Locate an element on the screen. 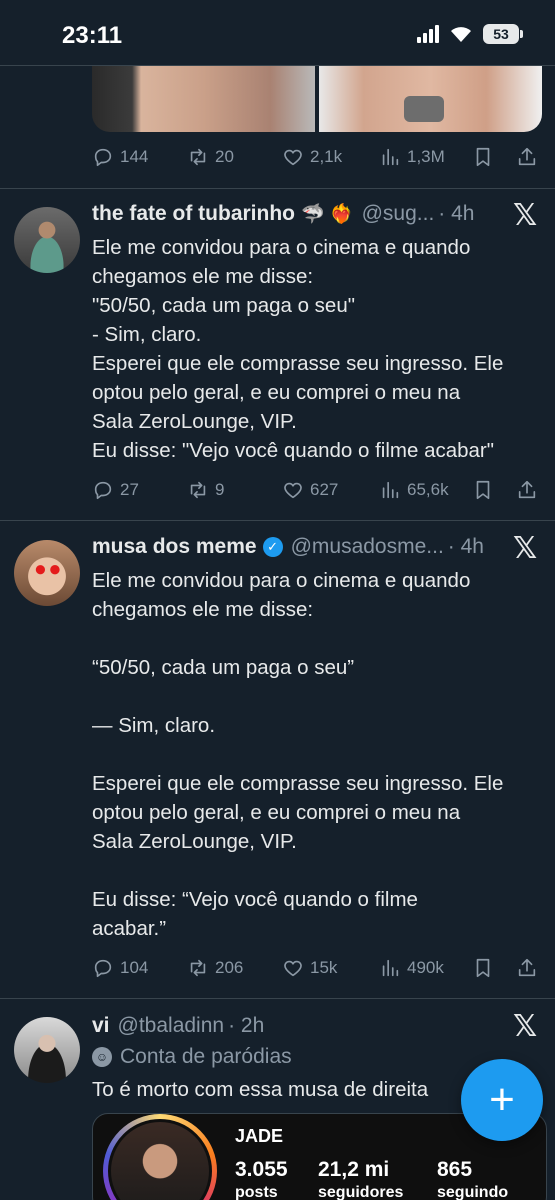 This screenshot has width=555, height=1200. tweet-media is located at coordinates (317, 99).